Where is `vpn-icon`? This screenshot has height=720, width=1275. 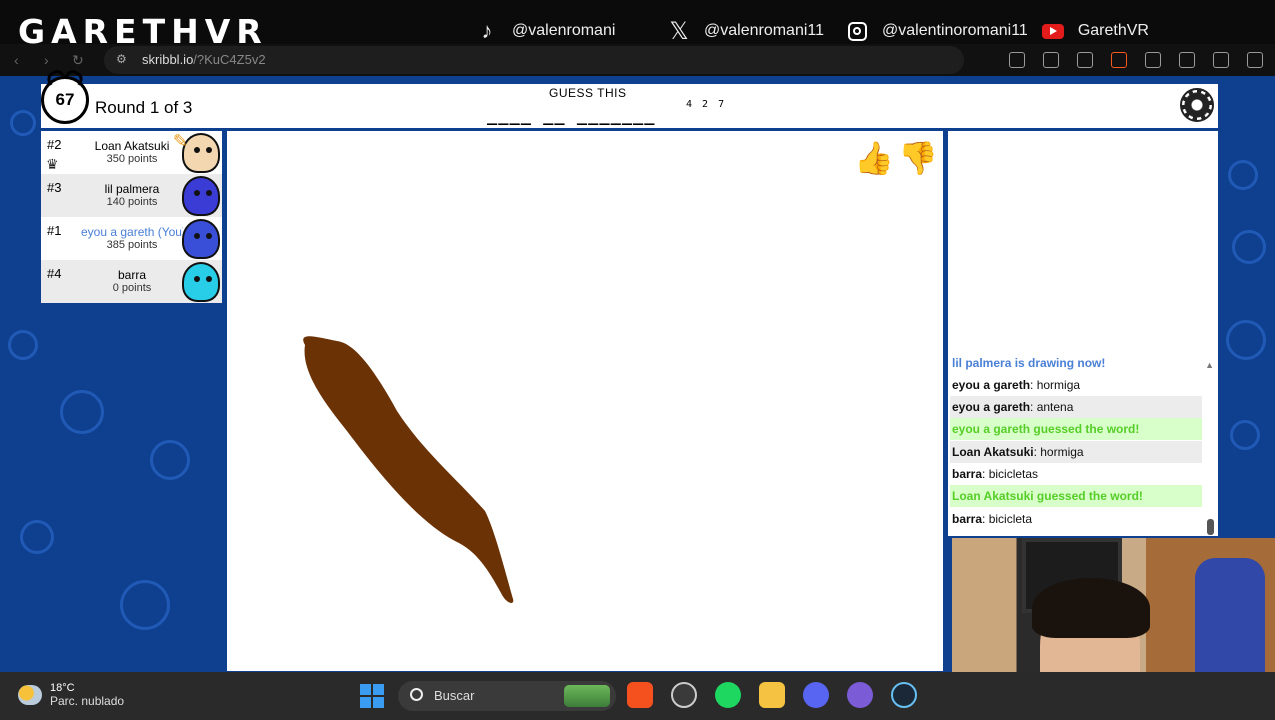 vpn-icon is located at coordinates (1221, 60).